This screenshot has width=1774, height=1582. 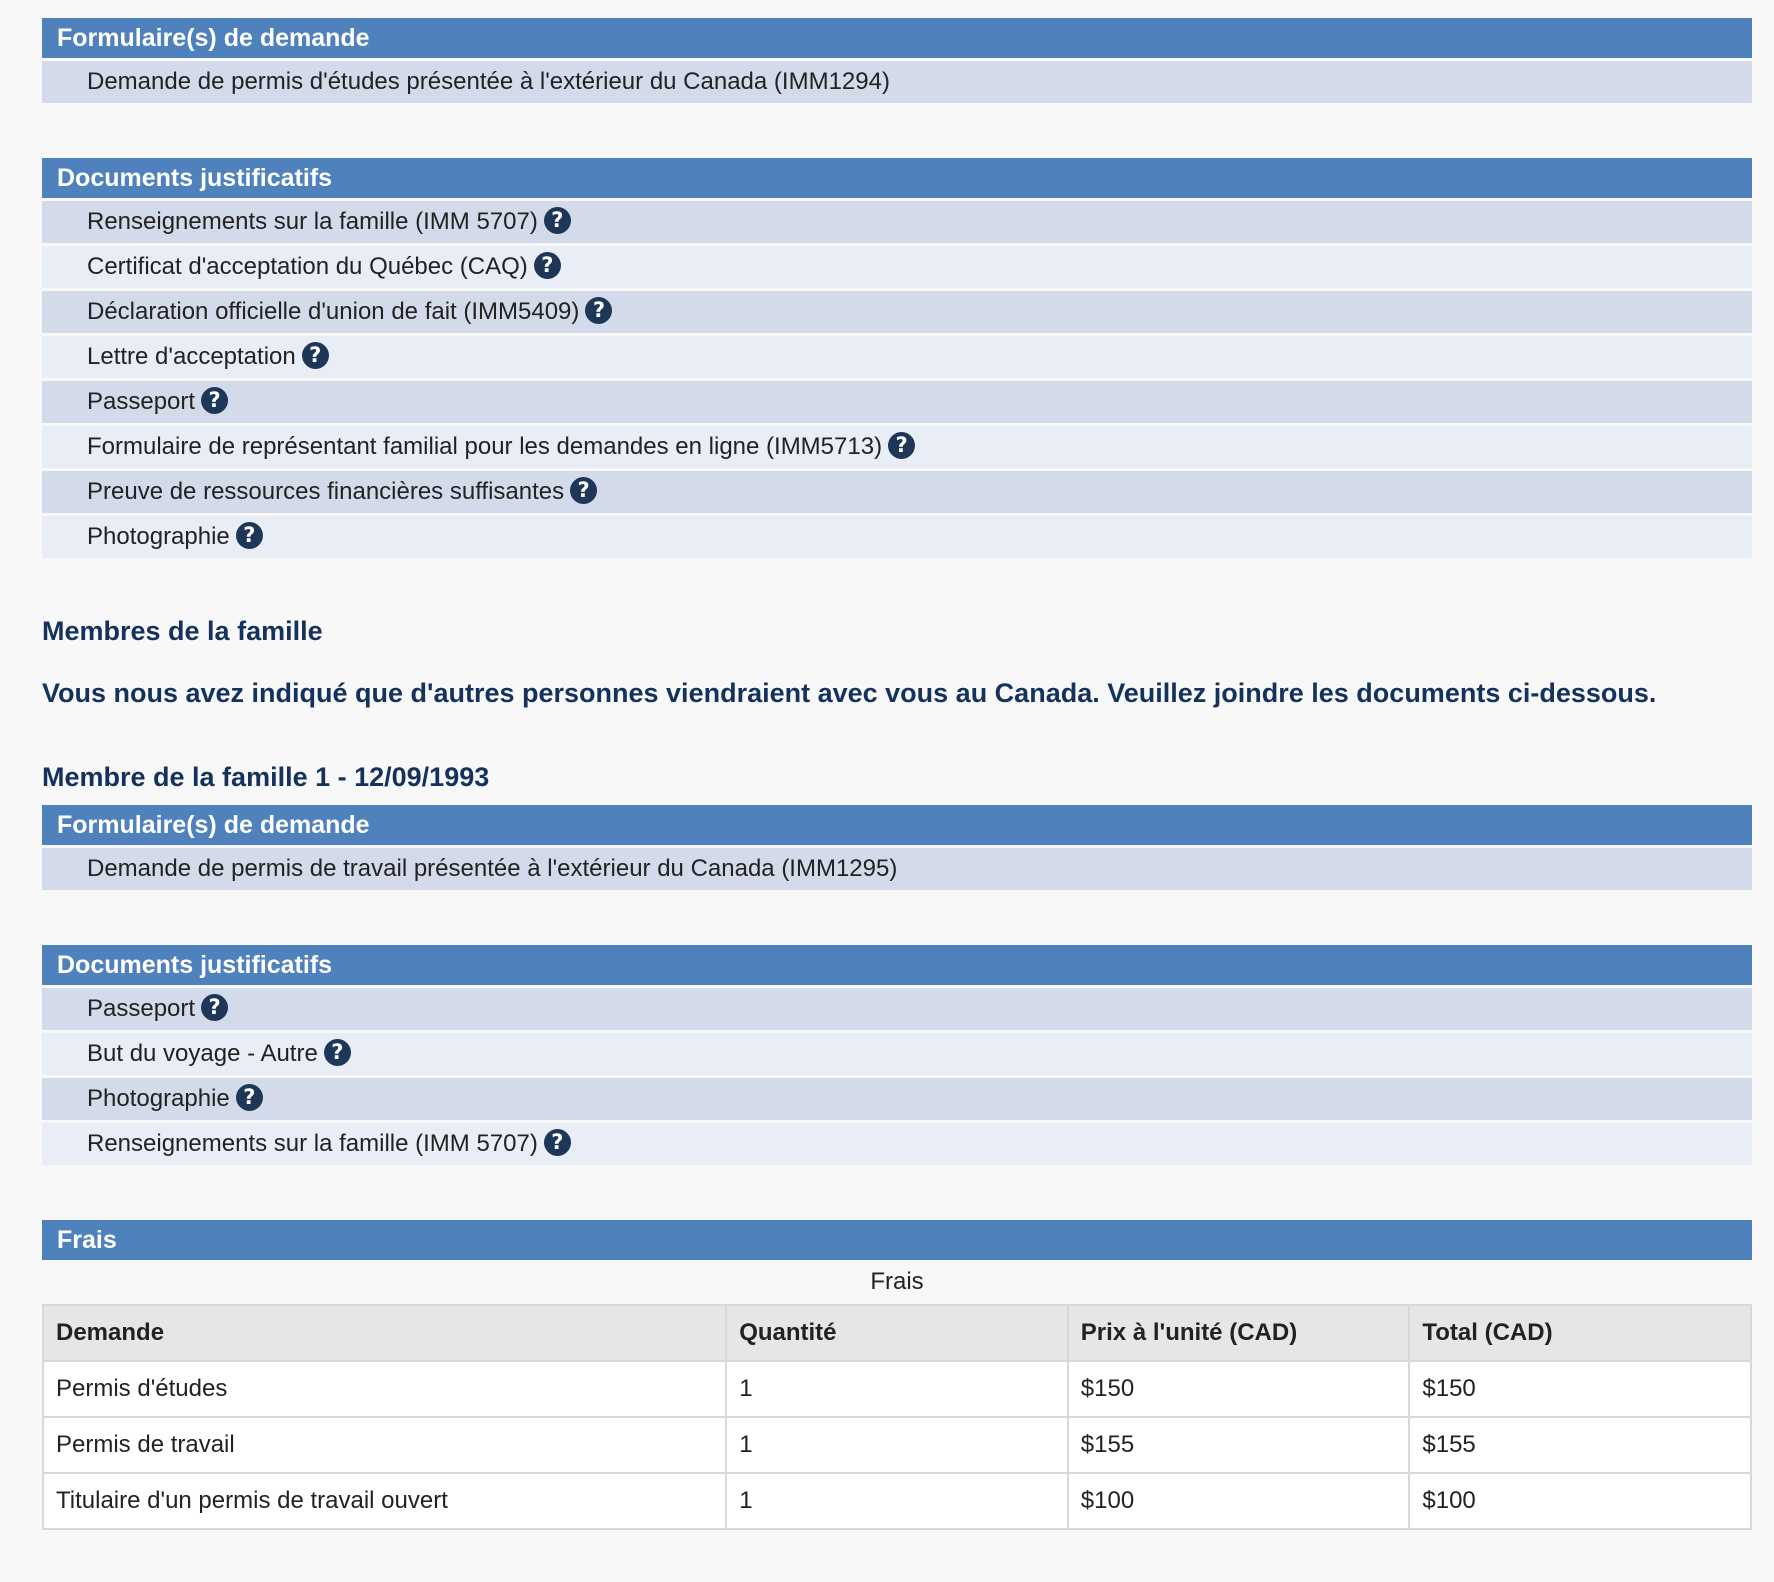 What do you see at coordinates (1238, 1501) in the screenshot?
I see `cell-prix-unite: $100` at bounding box center [1238, 1501].